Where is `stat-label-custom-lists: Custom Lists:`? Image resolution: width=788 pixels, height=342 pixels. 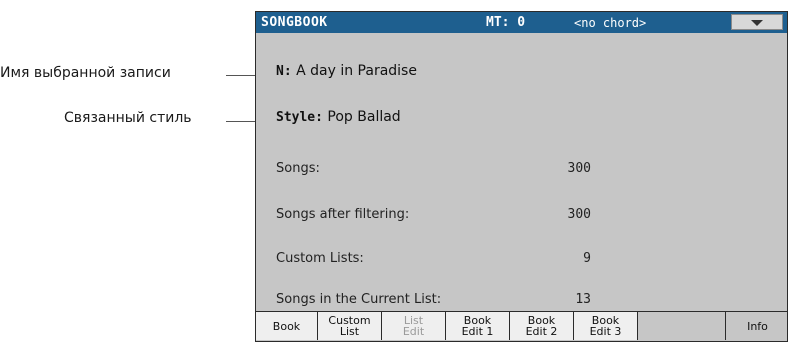 stat-label-custom-lists: Custom Lists: is located at coordinates (320, 258).